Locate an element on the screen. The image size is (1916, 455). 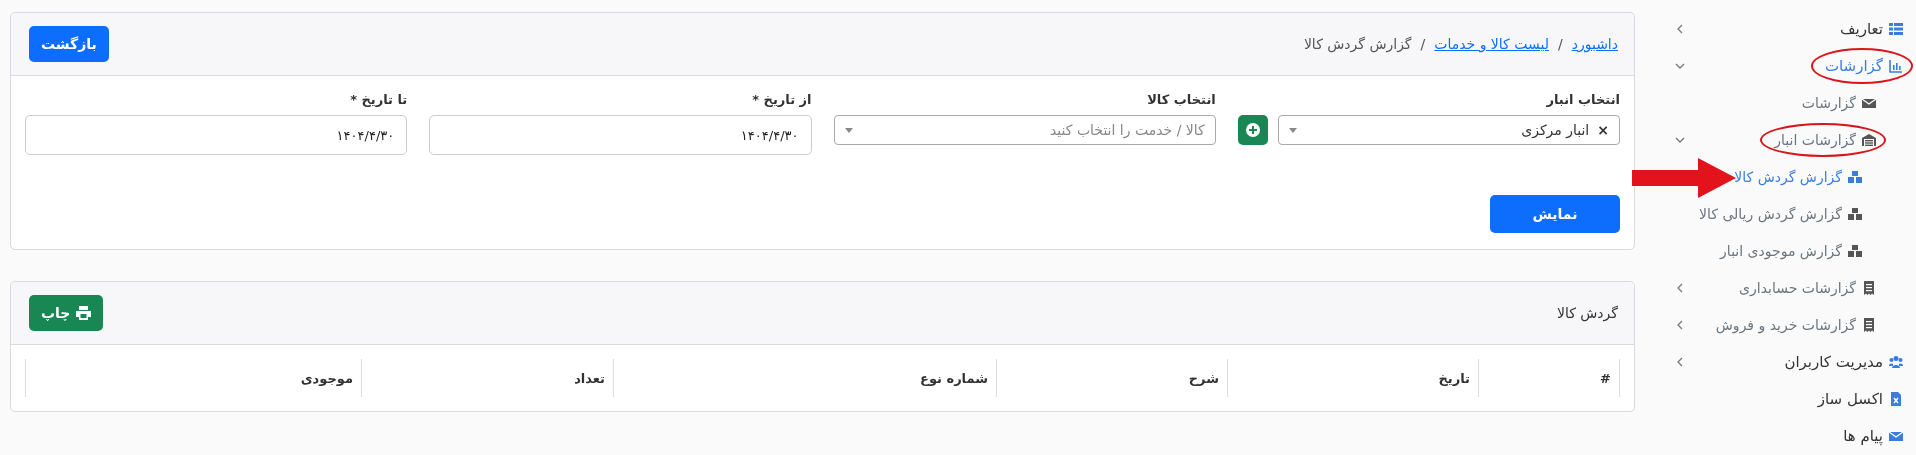
column-header: # is located at coordinates (1549, 378).